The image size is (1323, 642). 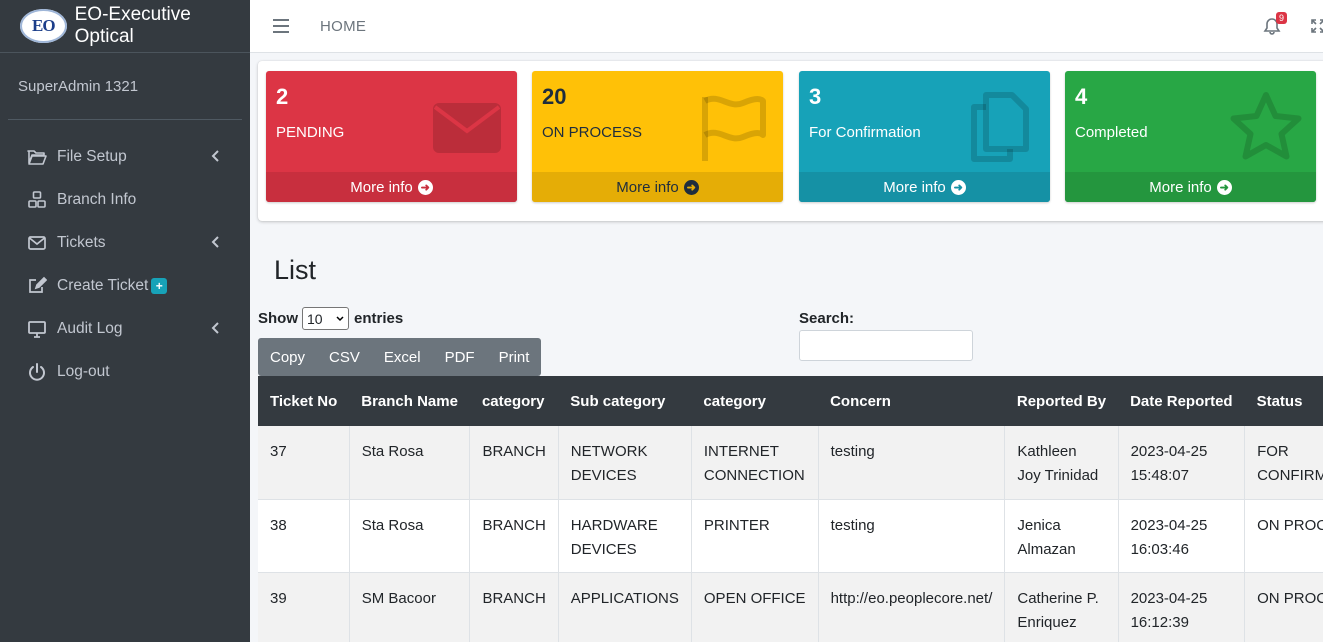 What do you see at coordinates (786, 26) in the screenshot?
I see `top-navbar: HOME 9` at bounding box center [786, 26].